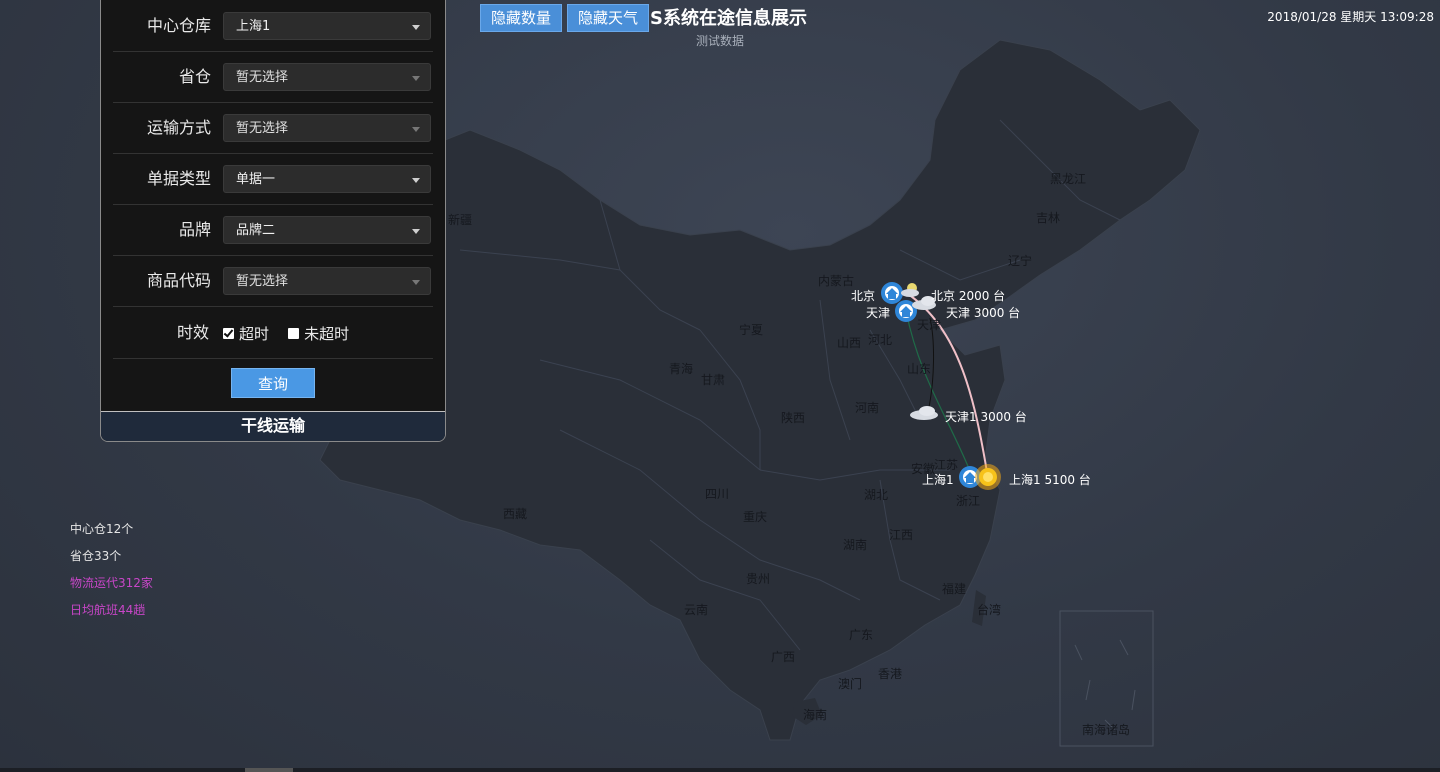  I want to click on city-label-tianjin: 天津, so click(878, 313).